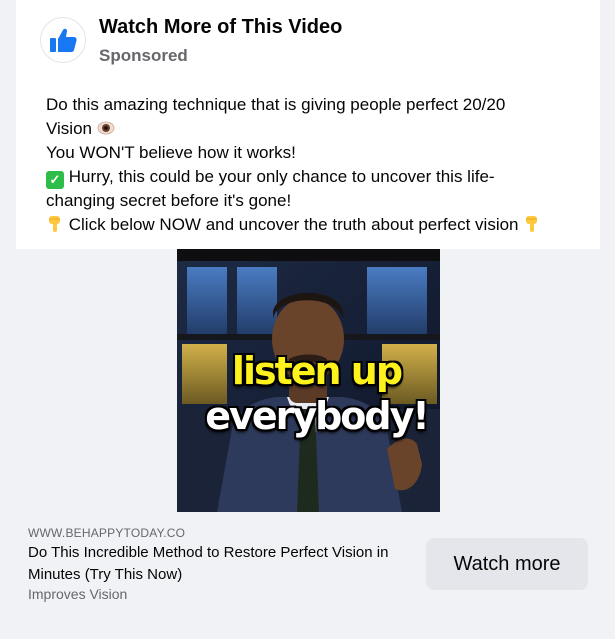  I want to click on video-caption-line-1: listen up, so click(317, 371).